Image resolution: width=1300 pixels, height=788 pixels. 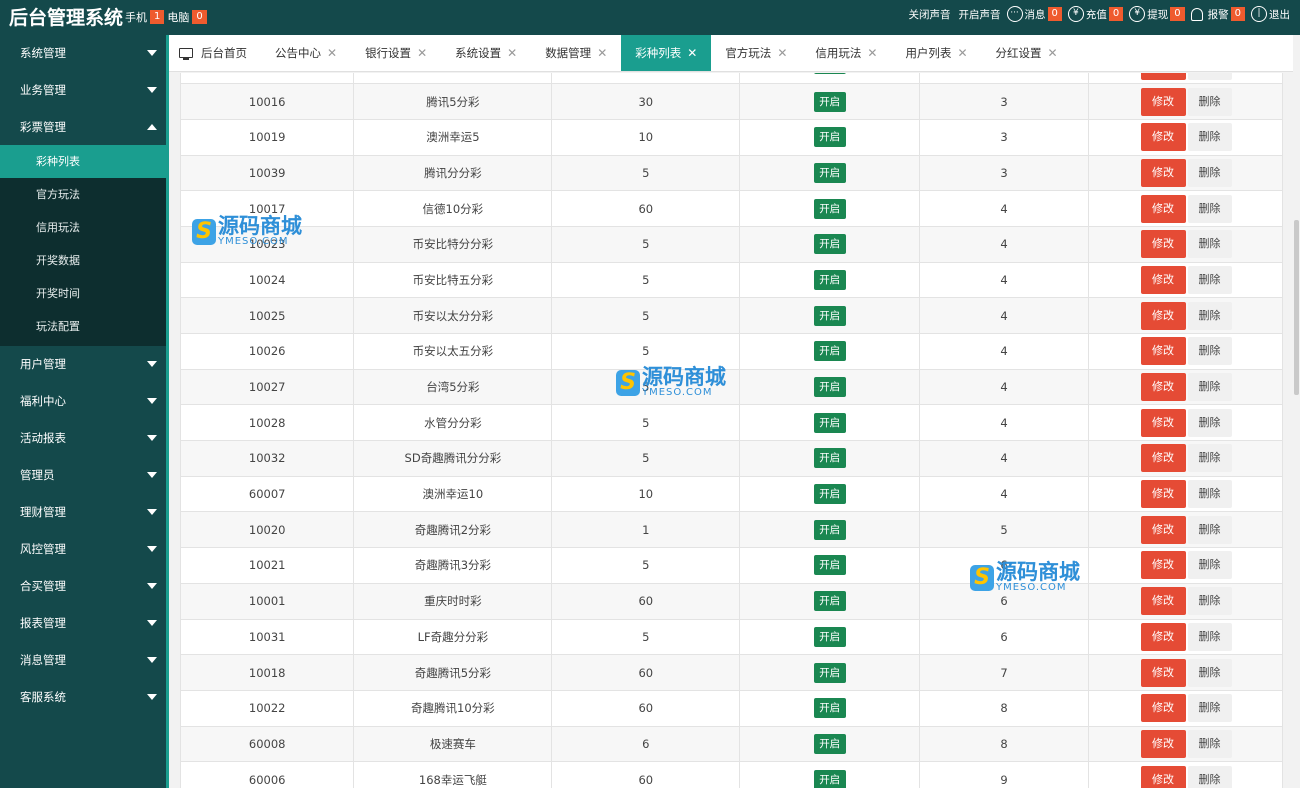 What do you see at coordinates (83, 194) in the screenshot?
I see `submenu-official-play: 官方玩法` at bounding box center [83, 194].